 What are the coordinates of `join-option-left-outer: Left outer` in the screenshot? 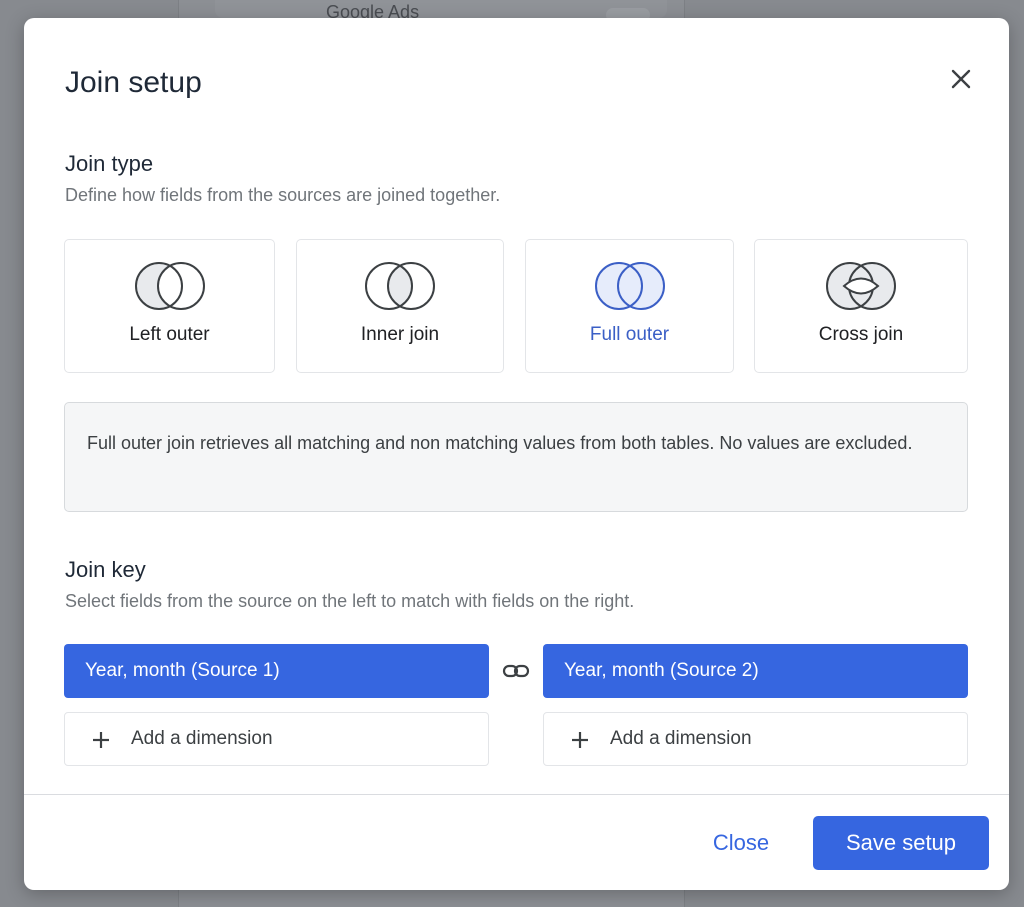 It's located at (169, 306).